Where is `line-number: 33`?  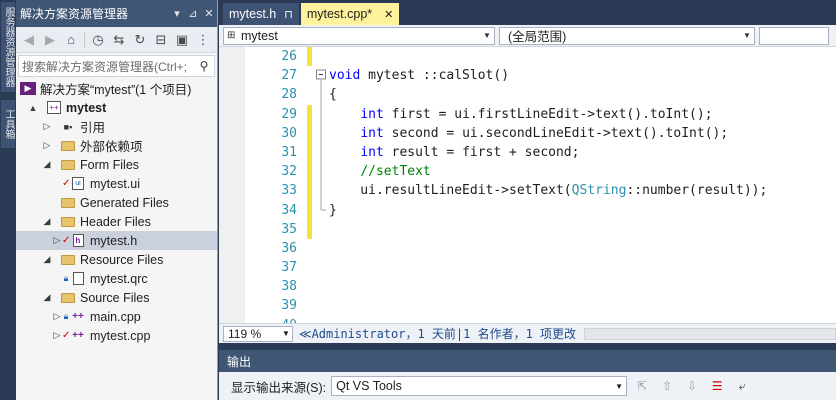 line-number: 33 is located at coordinates (289, 191).